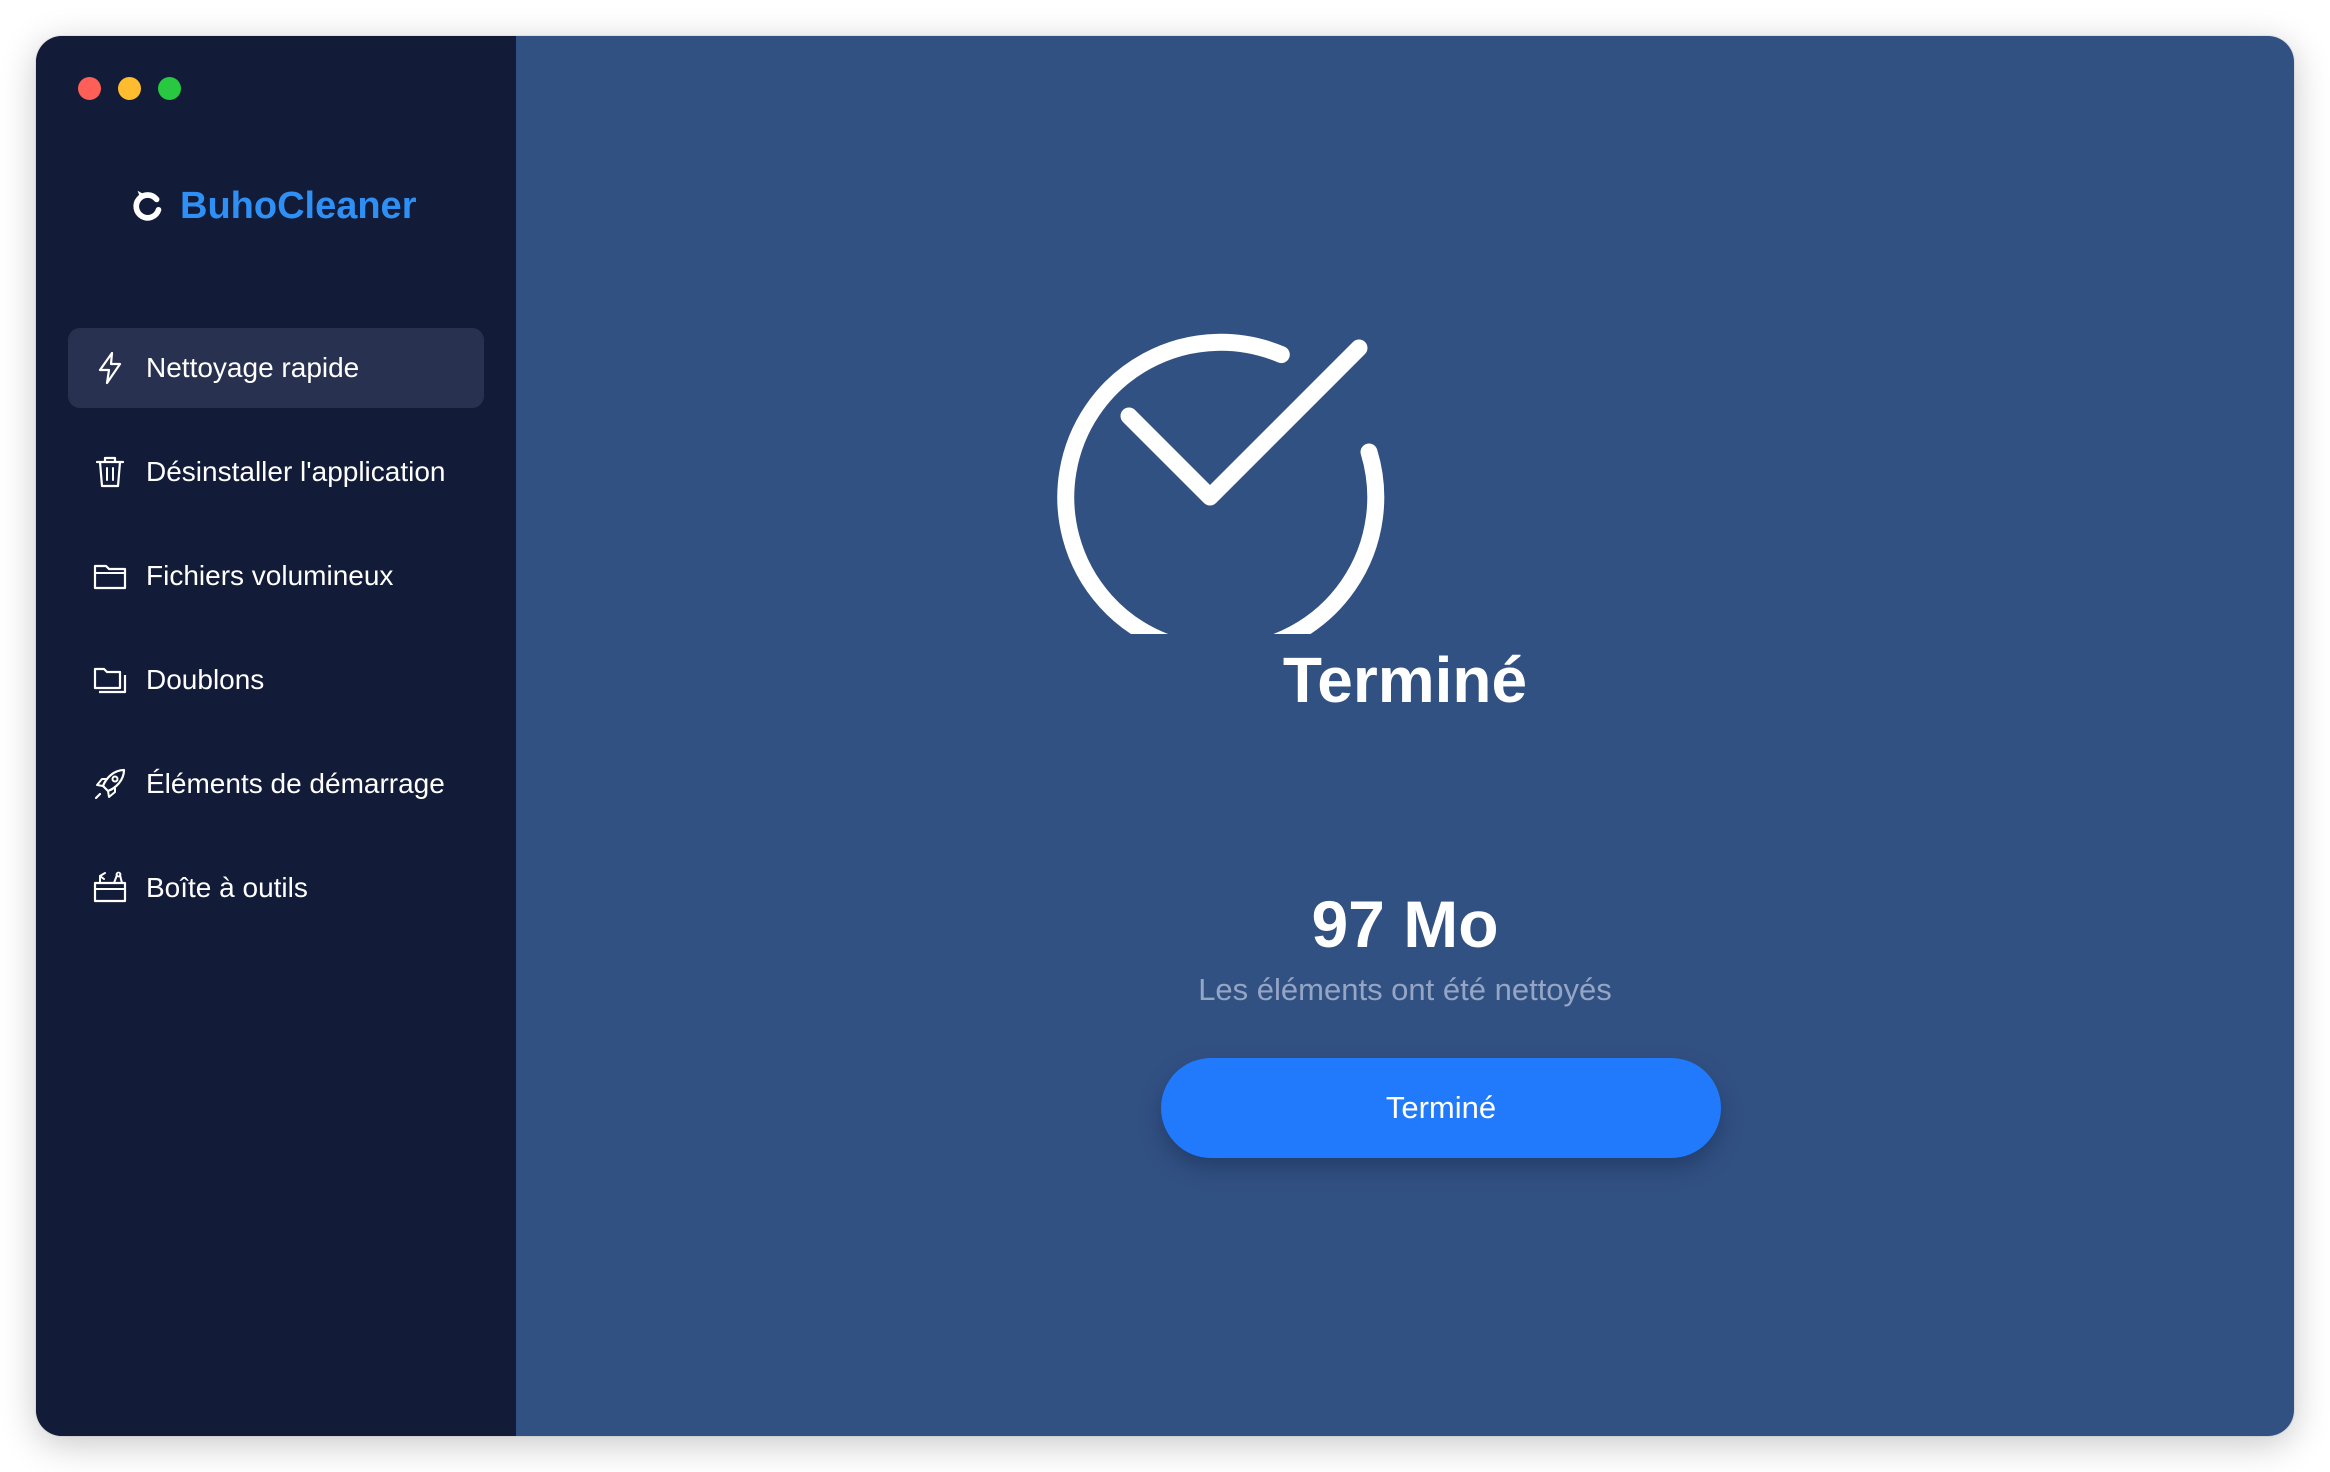 The height and width of the screenshot is (1472, 2330). What do you see at coordinates (270, 575) in the screenshot?
I see `sidebar-item-label: Fichiers volumineux` at bounding box center [270, 575].